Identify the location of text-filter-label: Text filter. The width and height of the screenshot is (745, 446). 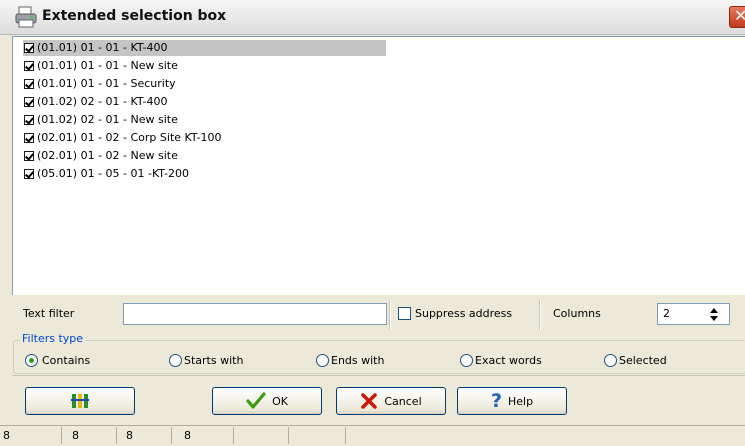
(49, 313).